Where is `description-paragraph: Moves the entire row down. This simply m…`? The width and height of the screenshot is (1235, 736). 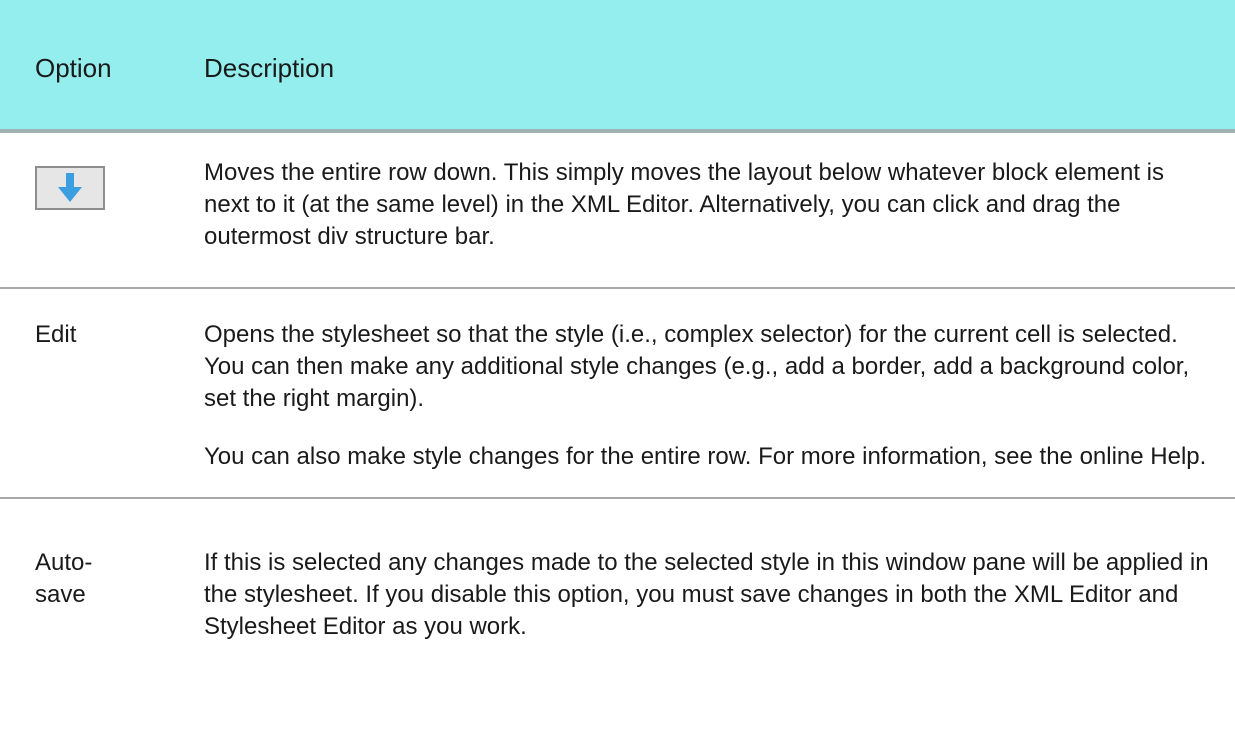 description-paragraph: Moves the entire row down. This simply m… is located at coordinates (684, 204).